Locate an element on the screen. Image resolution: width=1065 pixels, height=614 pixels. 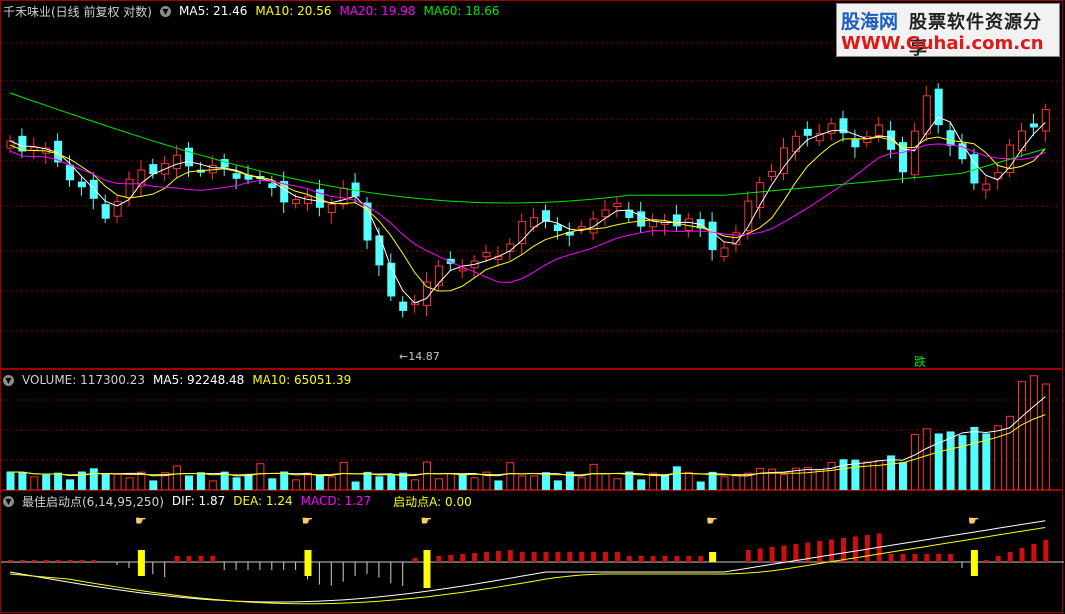
watermark-brand: 股海网 is located at coordinates (870, 22).